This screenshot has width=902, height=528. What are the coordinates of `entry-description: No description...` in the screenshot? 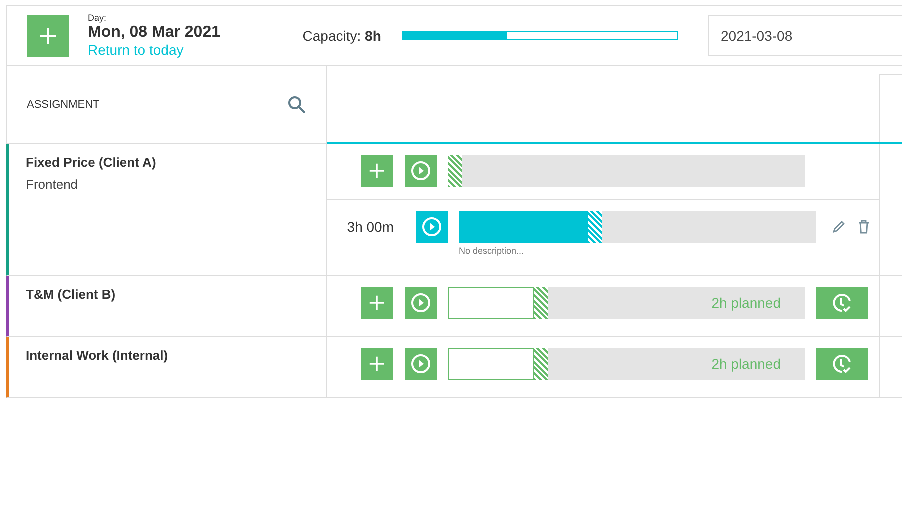 It's located at (492, 251).